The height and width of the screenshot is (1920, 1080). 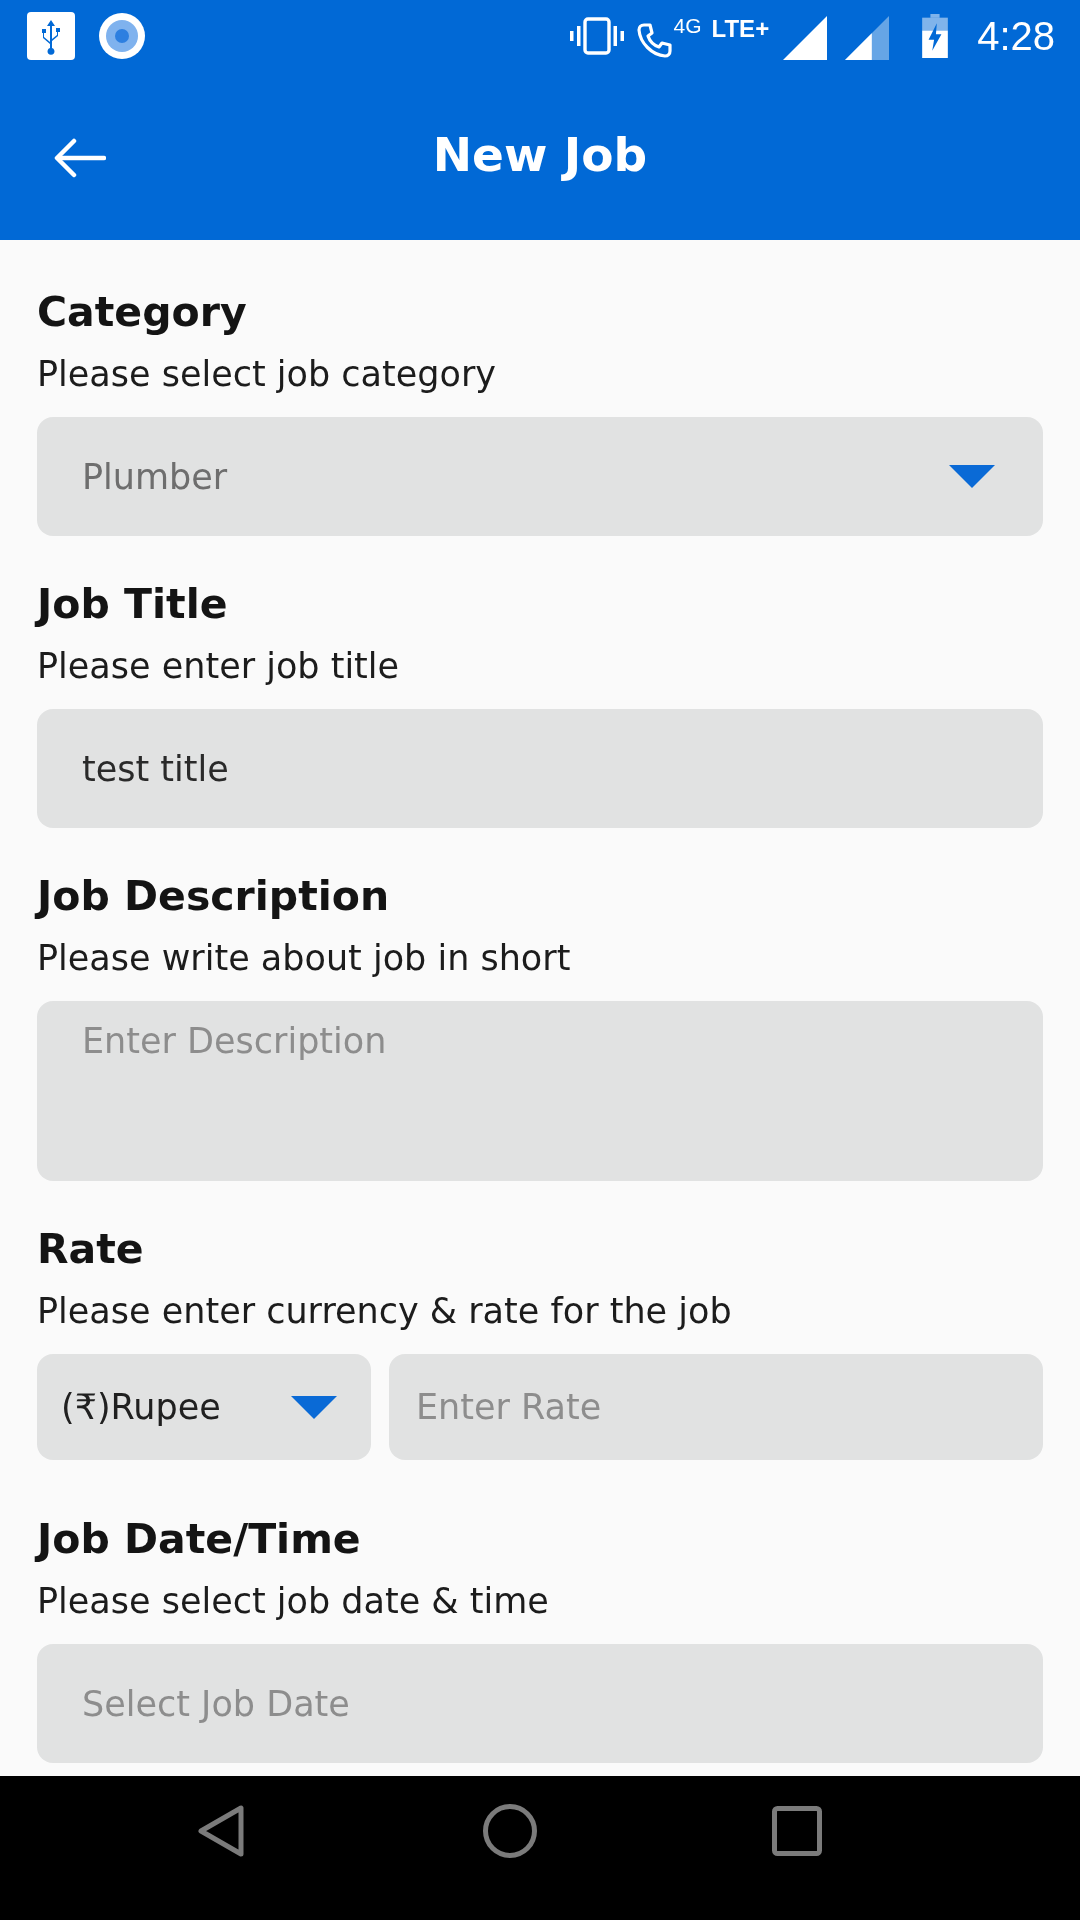 What do you see at coordinates (510, 1831) in the screenshot?
I see `home-icon` at bounding box center [510, 1831].